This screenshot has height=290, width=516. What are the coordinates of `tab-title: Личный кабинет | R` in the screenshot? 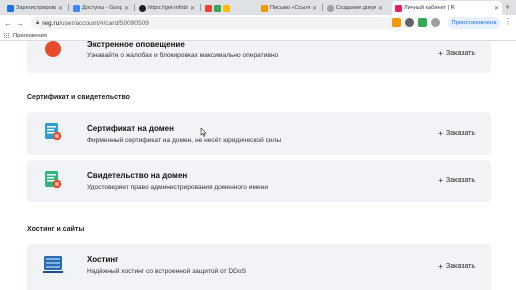 It's located at (429, 8).